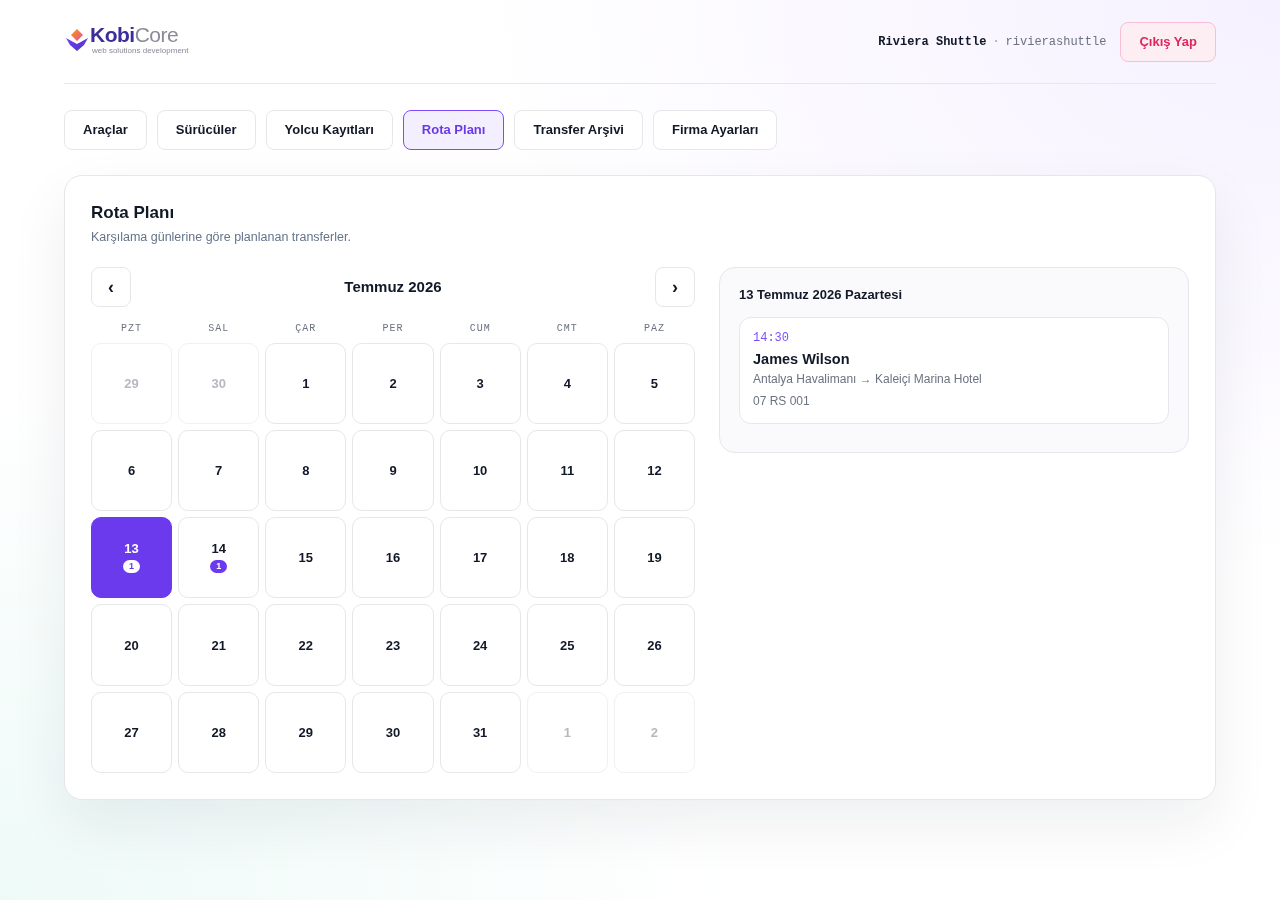 Image resolution: width=1280 pixels, height=900 pixels. What do you see at coordinates (206, 130) in the screenshot?
I see `nav-tab: Sürücüler` at bounding box center [206, 130].